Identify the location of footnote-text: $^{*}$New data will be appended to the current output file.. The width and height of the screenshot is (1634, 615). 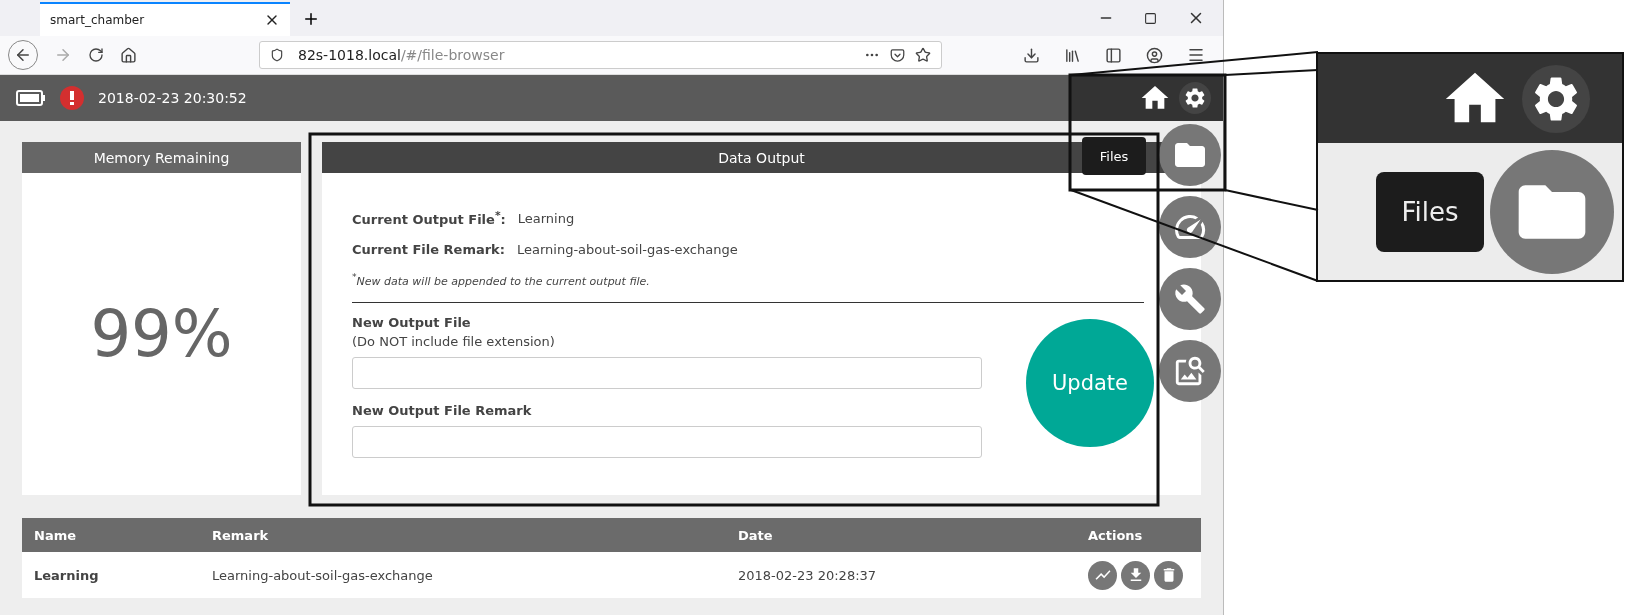
(501, 279).